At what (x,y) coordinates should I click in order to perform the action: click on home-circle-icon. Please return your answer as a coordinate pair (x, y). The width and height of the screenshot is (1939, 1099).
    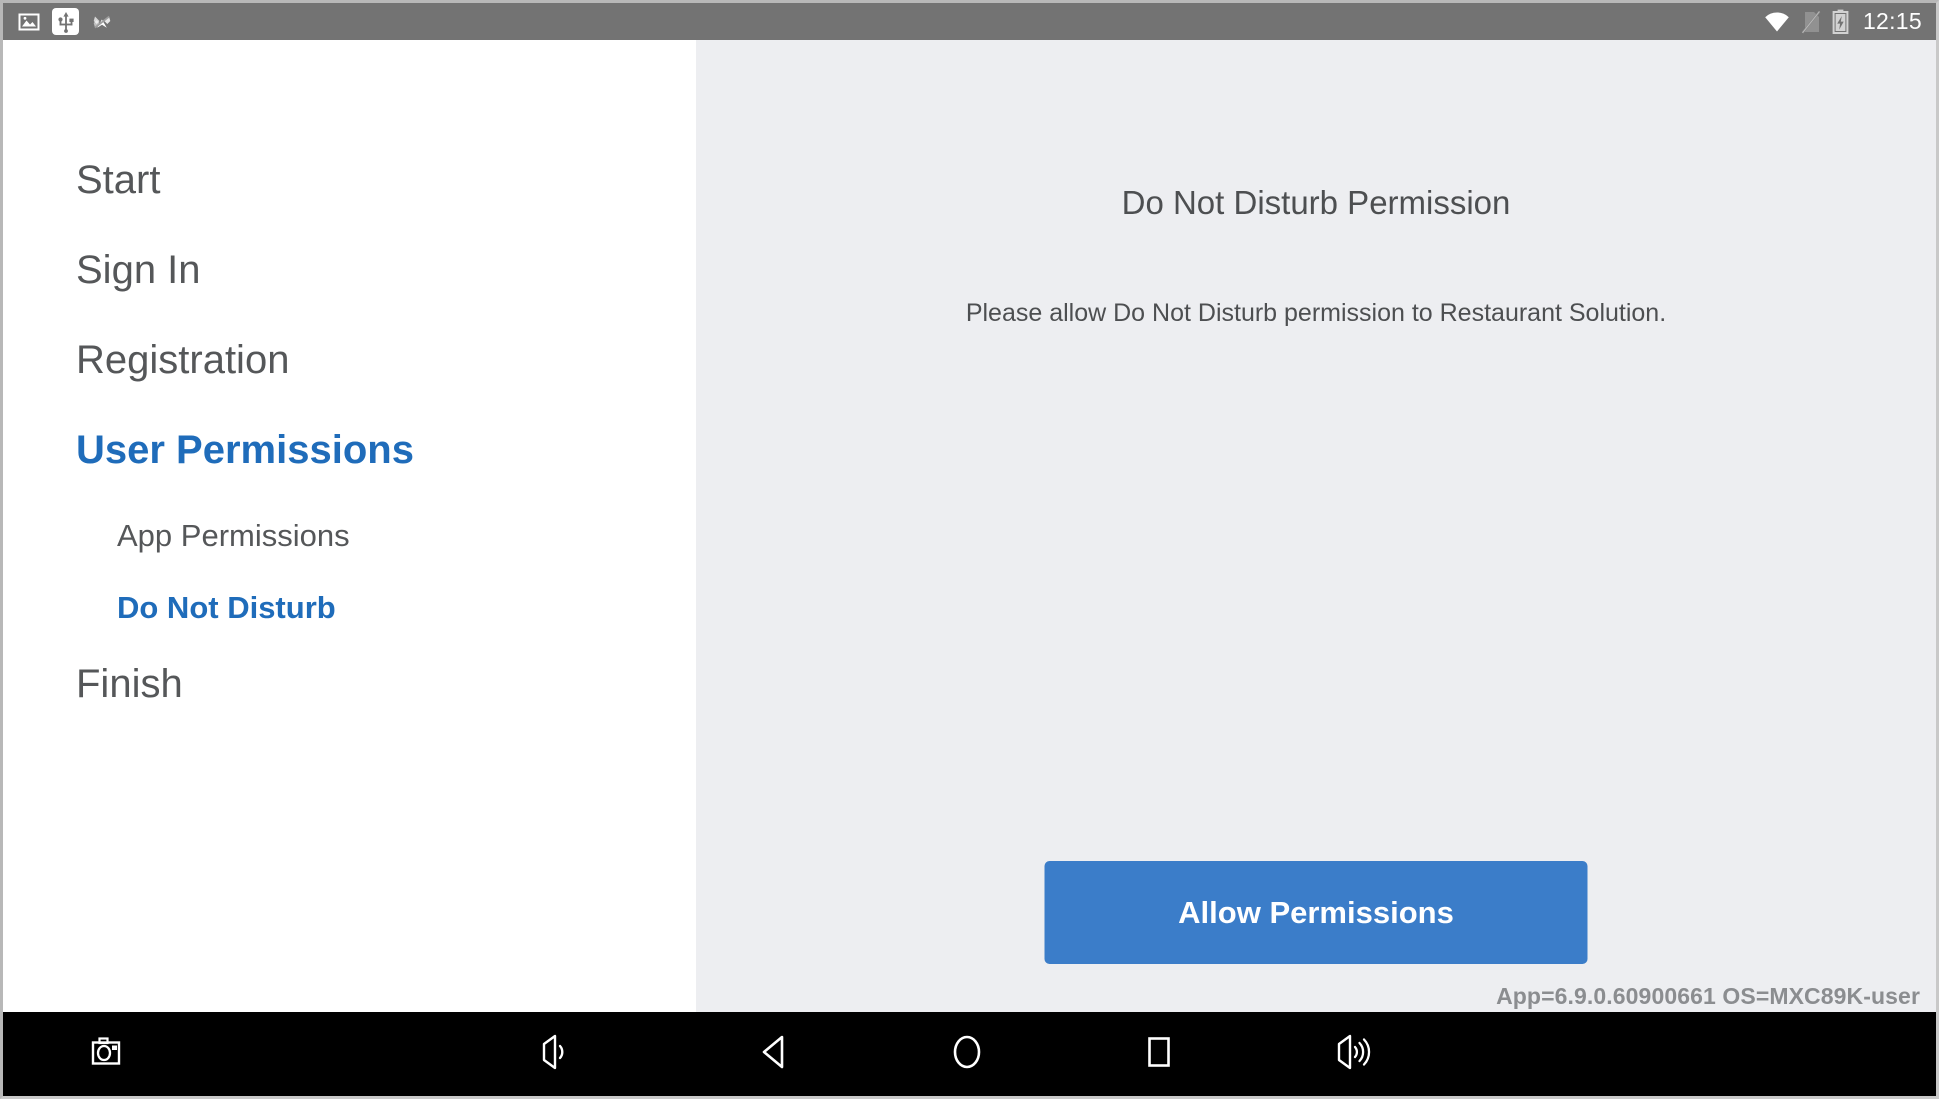
    Looking at the image, I should click on (967, 1054).